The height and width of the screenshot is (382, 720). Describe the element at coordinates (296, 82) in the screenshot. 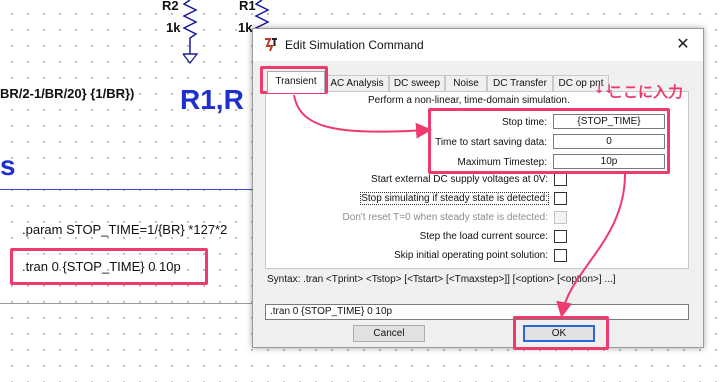

I see `tab-transient: Transient` at that location.